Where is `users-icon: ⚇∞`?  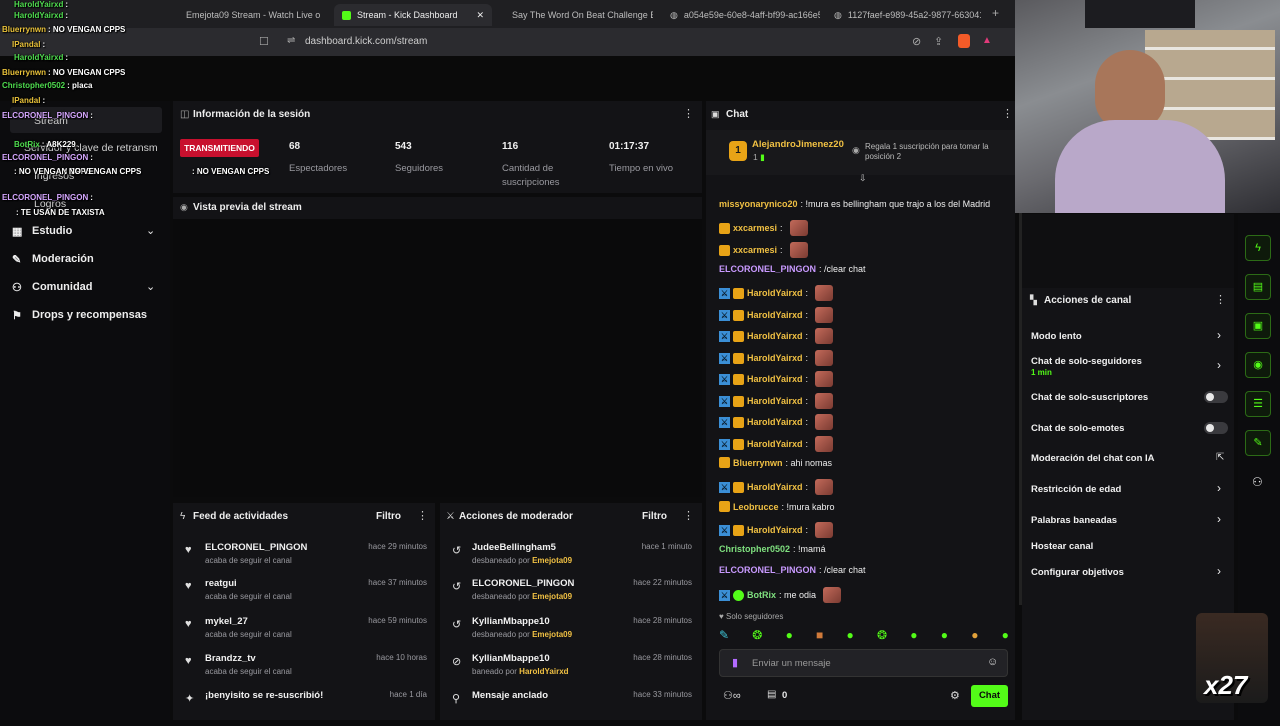
users-icon: ⚇∞ is located at coordinates (732, 695).